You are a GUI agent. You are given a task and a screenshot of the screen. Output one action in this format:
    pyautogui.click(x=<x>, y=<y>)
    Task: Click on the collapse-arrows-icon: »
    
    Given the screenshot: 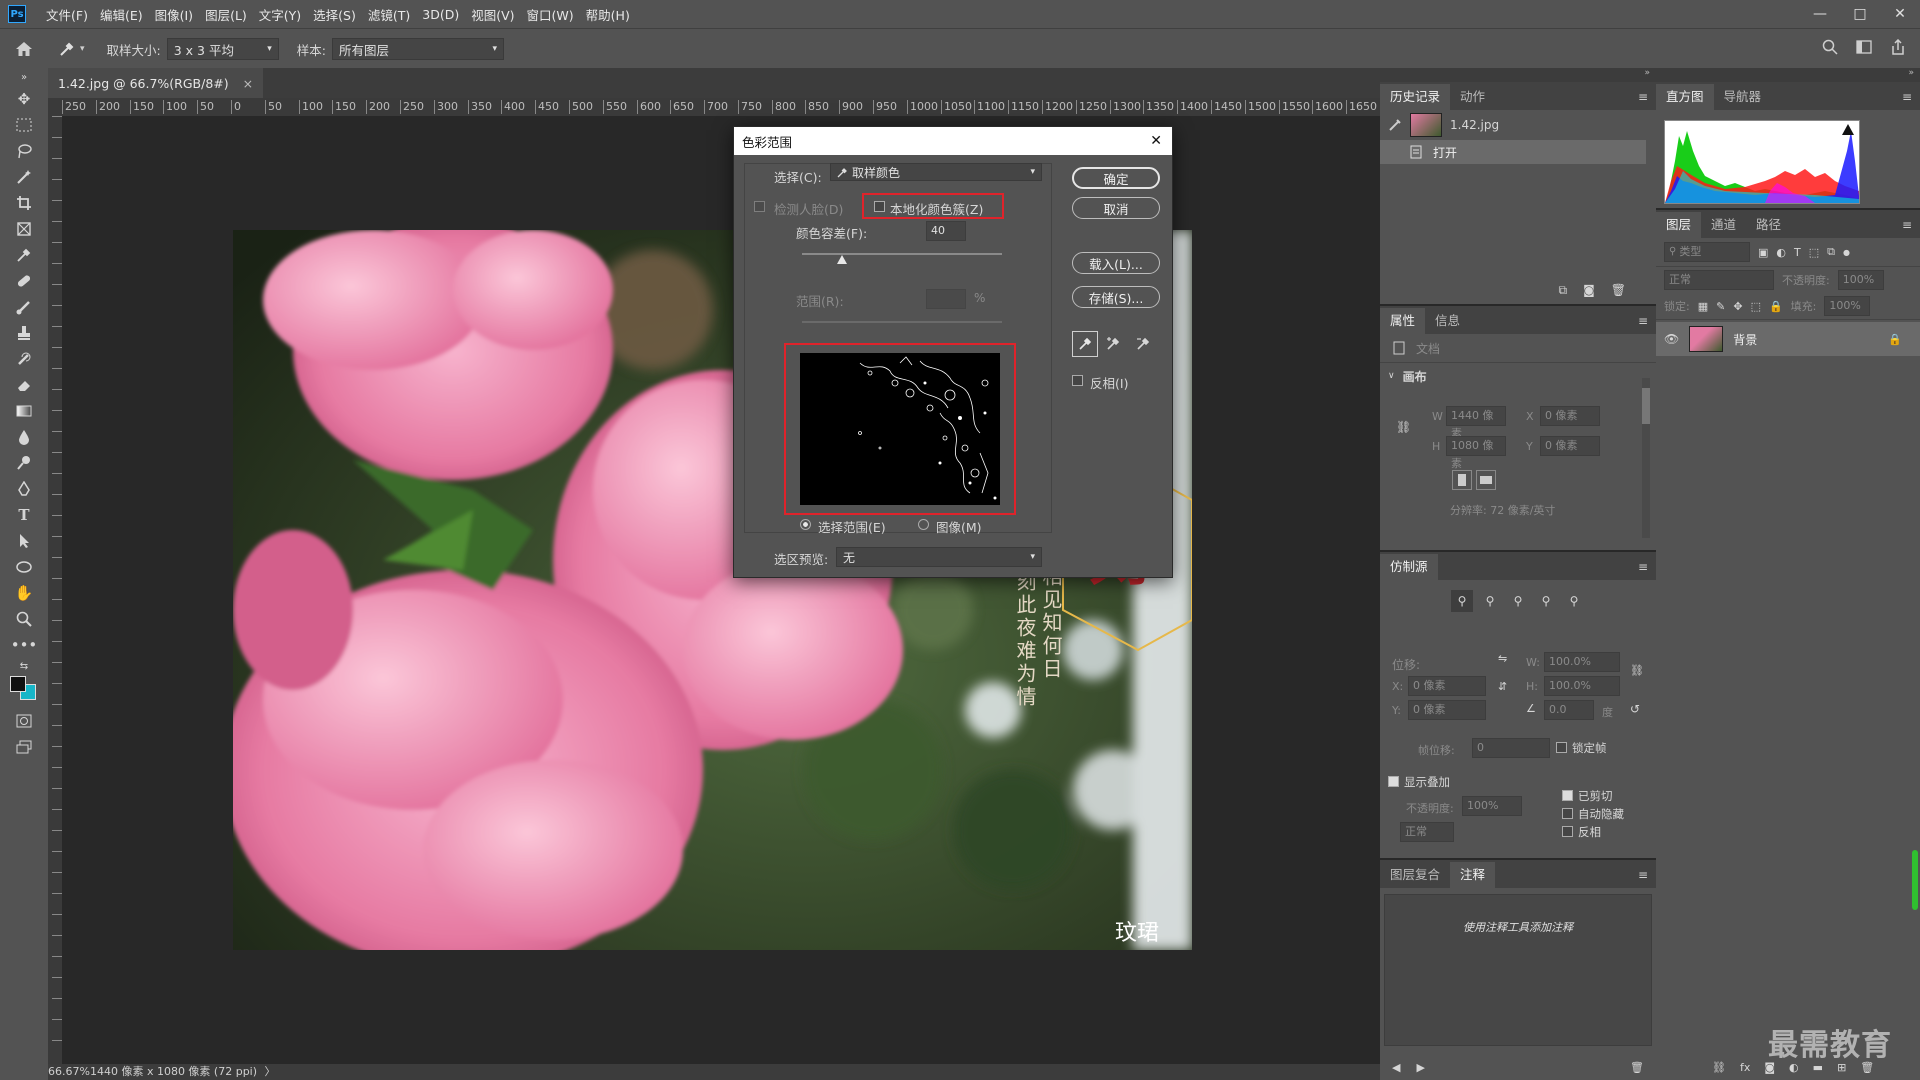 What is the action you would take?
    pyautogui.click(x=24, y=77)
    